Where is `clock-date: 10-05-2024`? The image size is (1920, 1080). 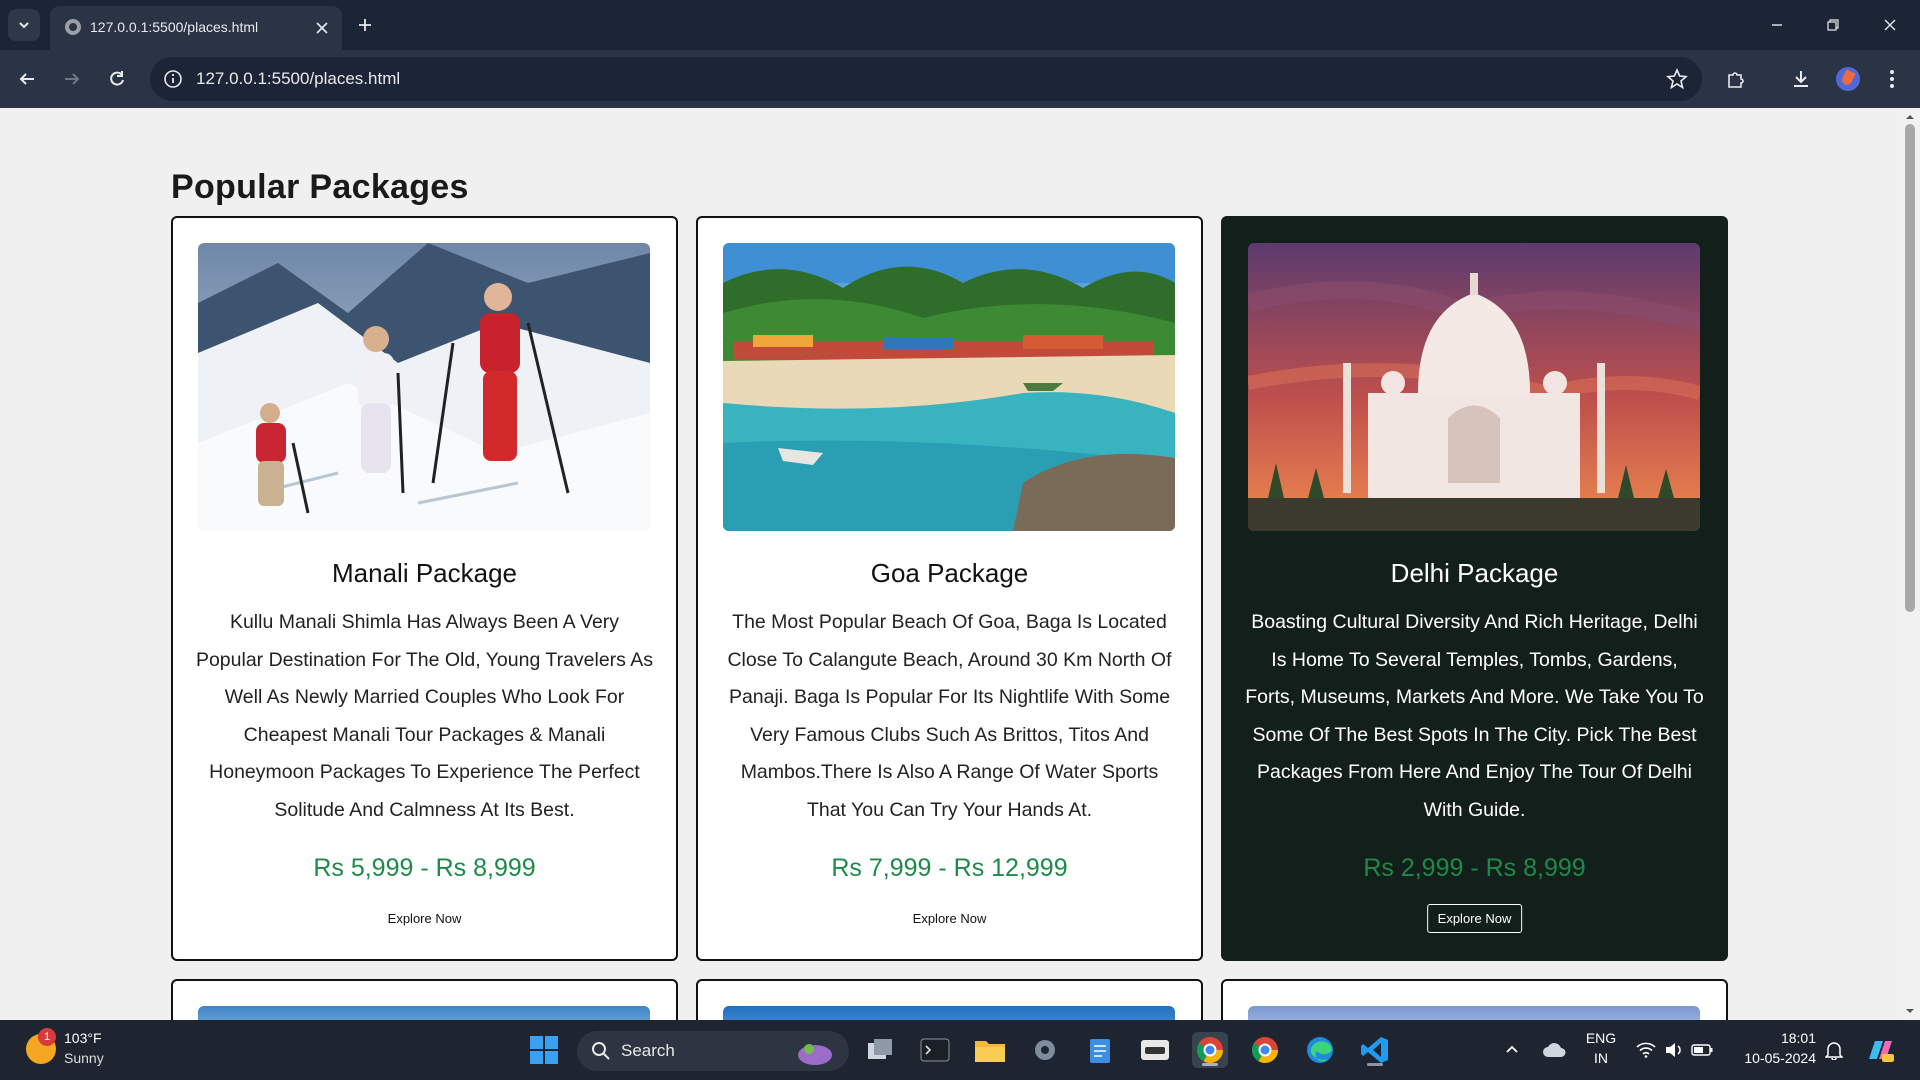
clock-date: 10-05-2024 is located at coordinates (1774, 1058).